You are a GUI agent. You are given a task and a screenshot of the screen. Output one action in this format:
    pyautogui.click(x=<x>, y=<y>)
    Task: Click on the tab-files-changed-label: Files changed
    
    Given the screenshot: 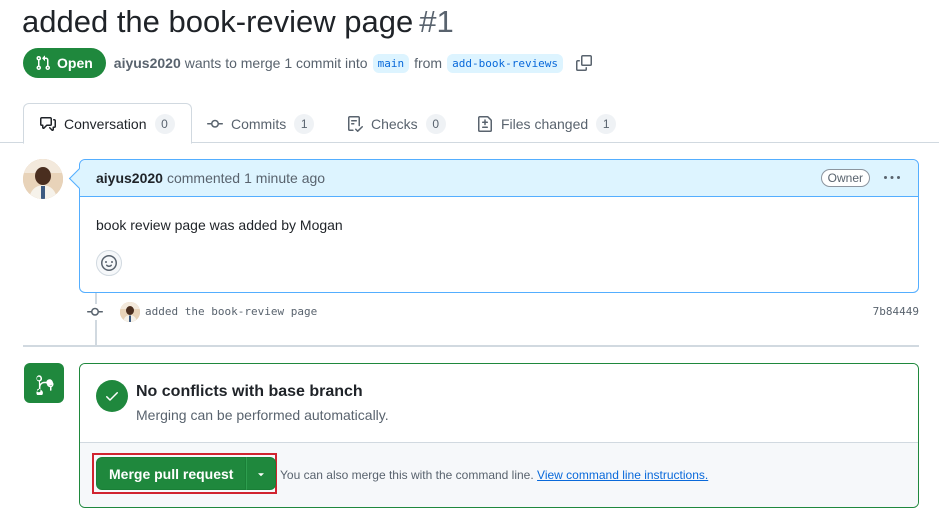 What is the action you would take?
    pyautogui.click(x=545, y=123)
    